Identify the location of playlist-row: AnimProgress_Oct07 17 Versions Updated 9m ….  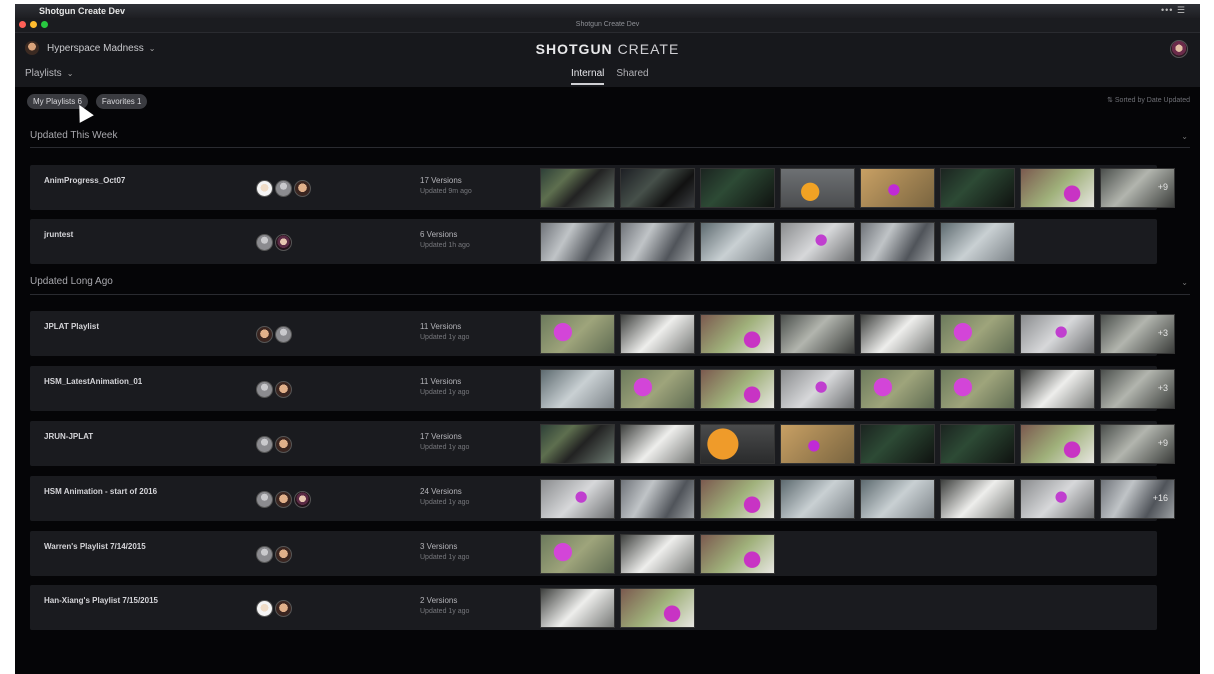
(602, 187).